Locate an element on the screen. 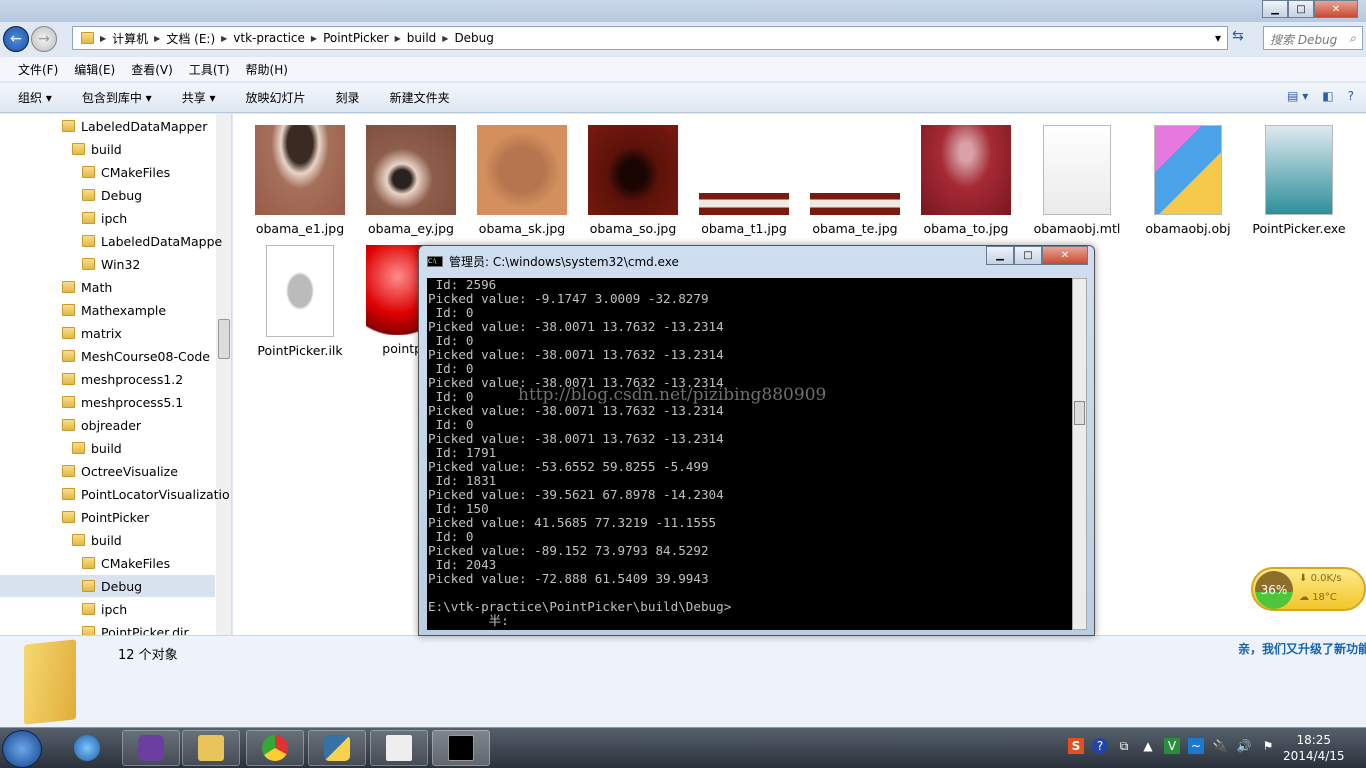 This screenshot has width=1366, height=768. cmd-minimize-button: ▁ is located at coordinates (1000, 255).